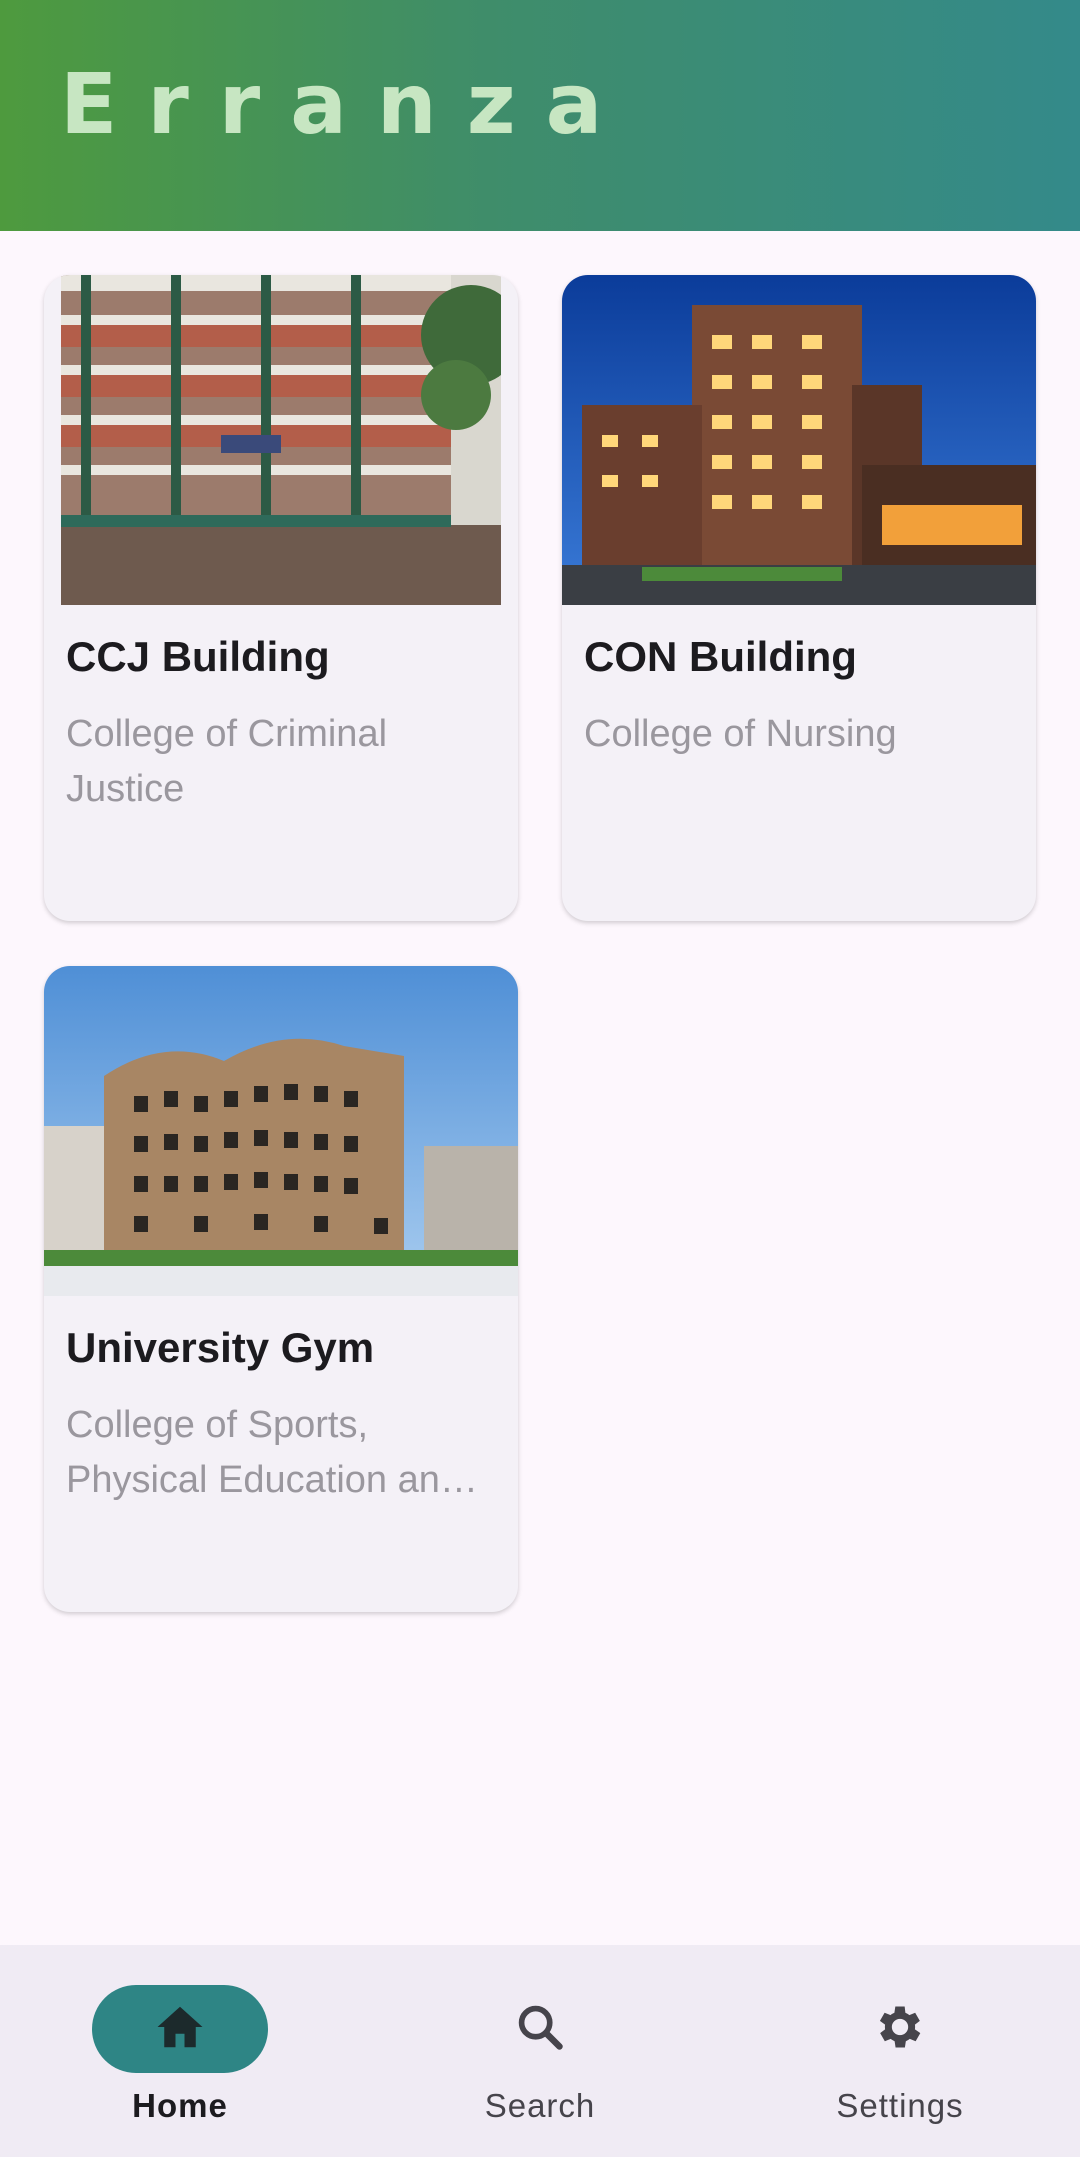 Image resolution: width=1080 pixels, height=2157 pixels. I want to click on home-icon, so click(180, 2029).